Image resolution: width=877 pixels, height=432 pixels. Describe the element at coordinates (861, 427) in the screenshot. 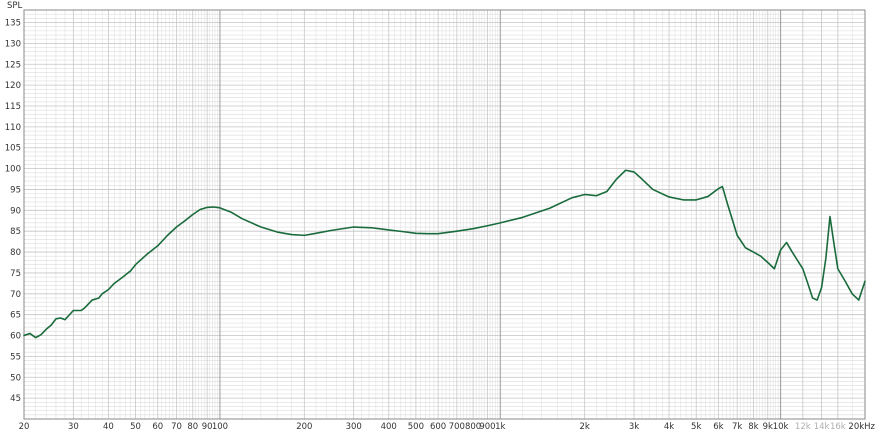

I see `x-tick-label: 20kHz` at that location.